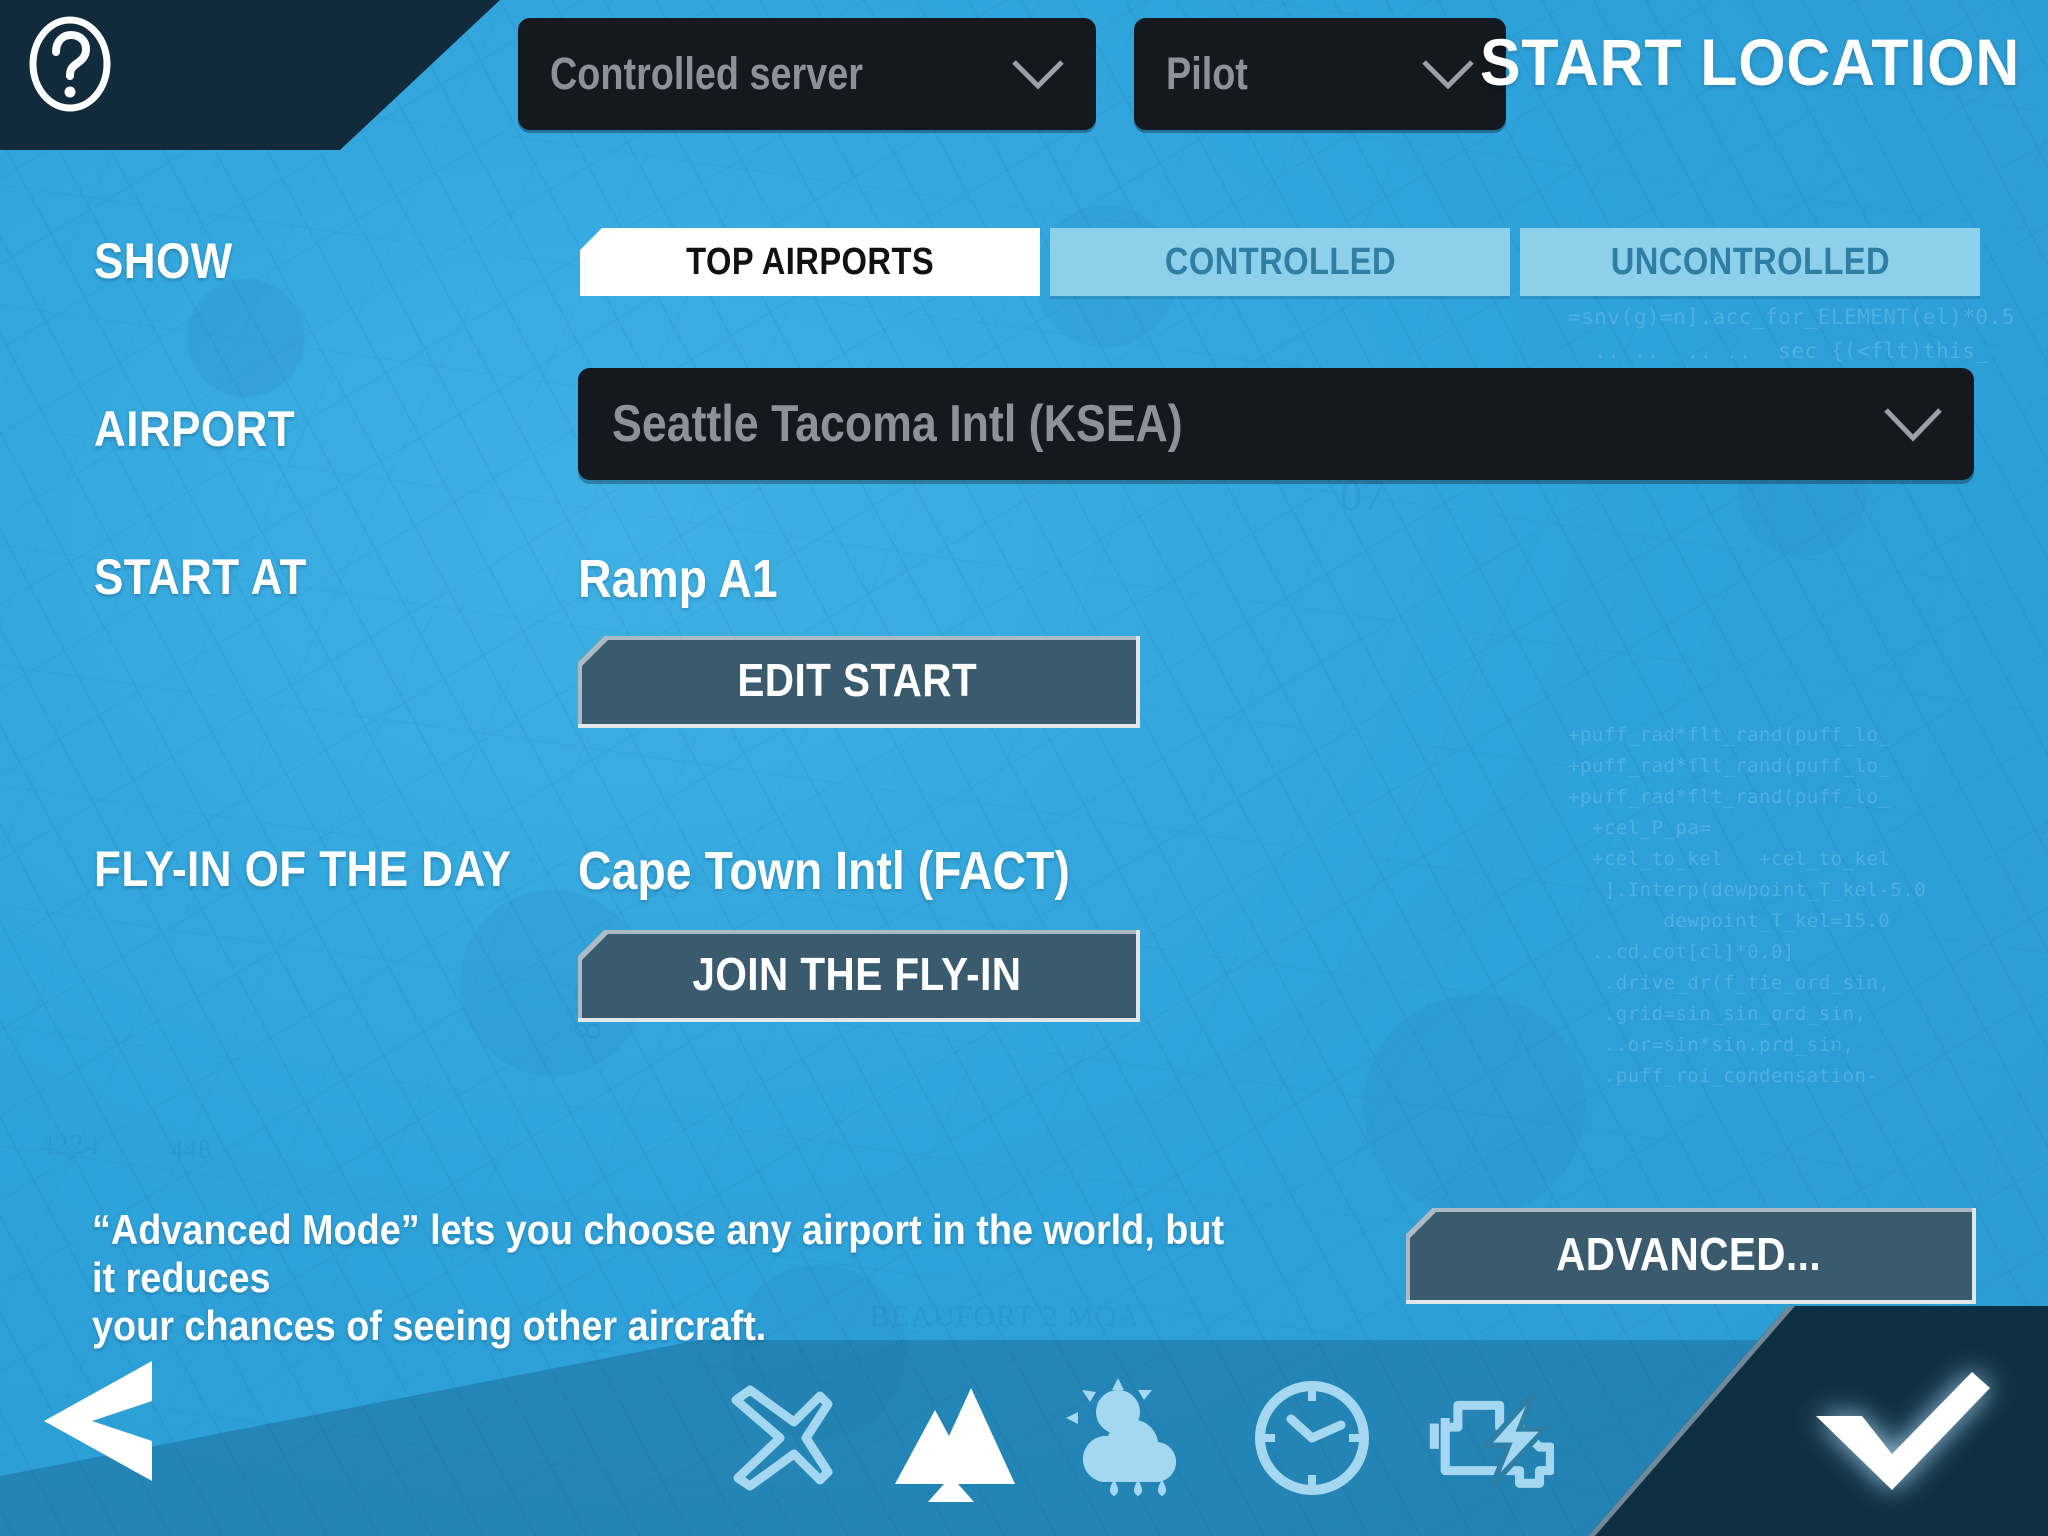 The image size is (2048, 1536). I want to click on role-dropdown: Pilot, so click(1320, 74).